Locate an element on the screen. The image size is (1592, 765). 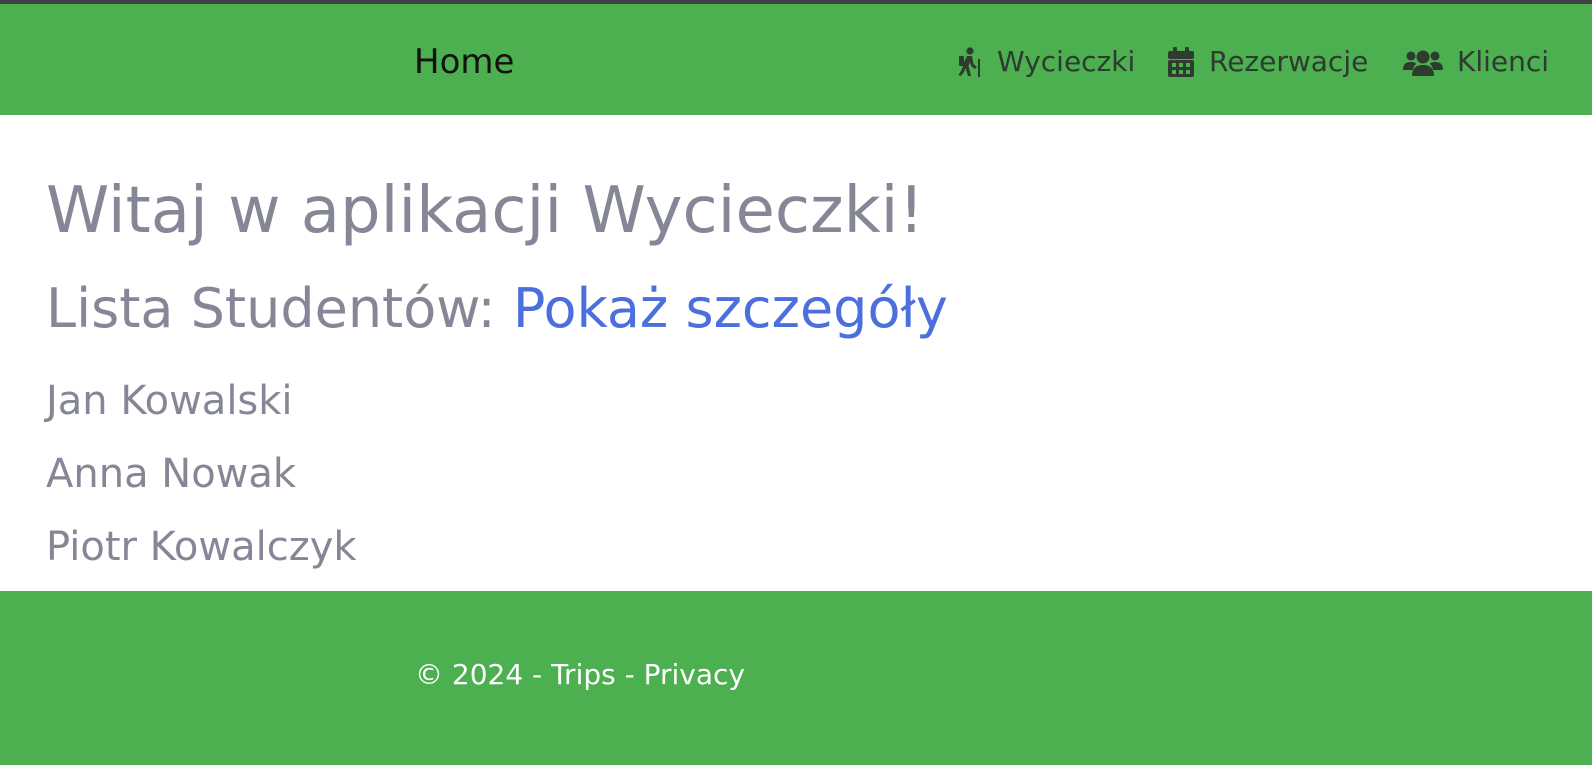
nav-item-klienci: Klienci is located at coordinates (1476, 62).